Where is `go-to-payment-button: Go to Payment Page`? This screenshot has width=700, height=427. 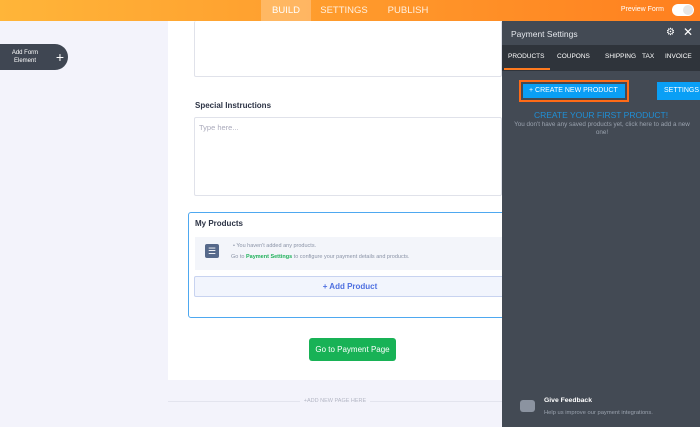 go-to-payment-button: Go to Payment Page is located at coordinates (352, 349).